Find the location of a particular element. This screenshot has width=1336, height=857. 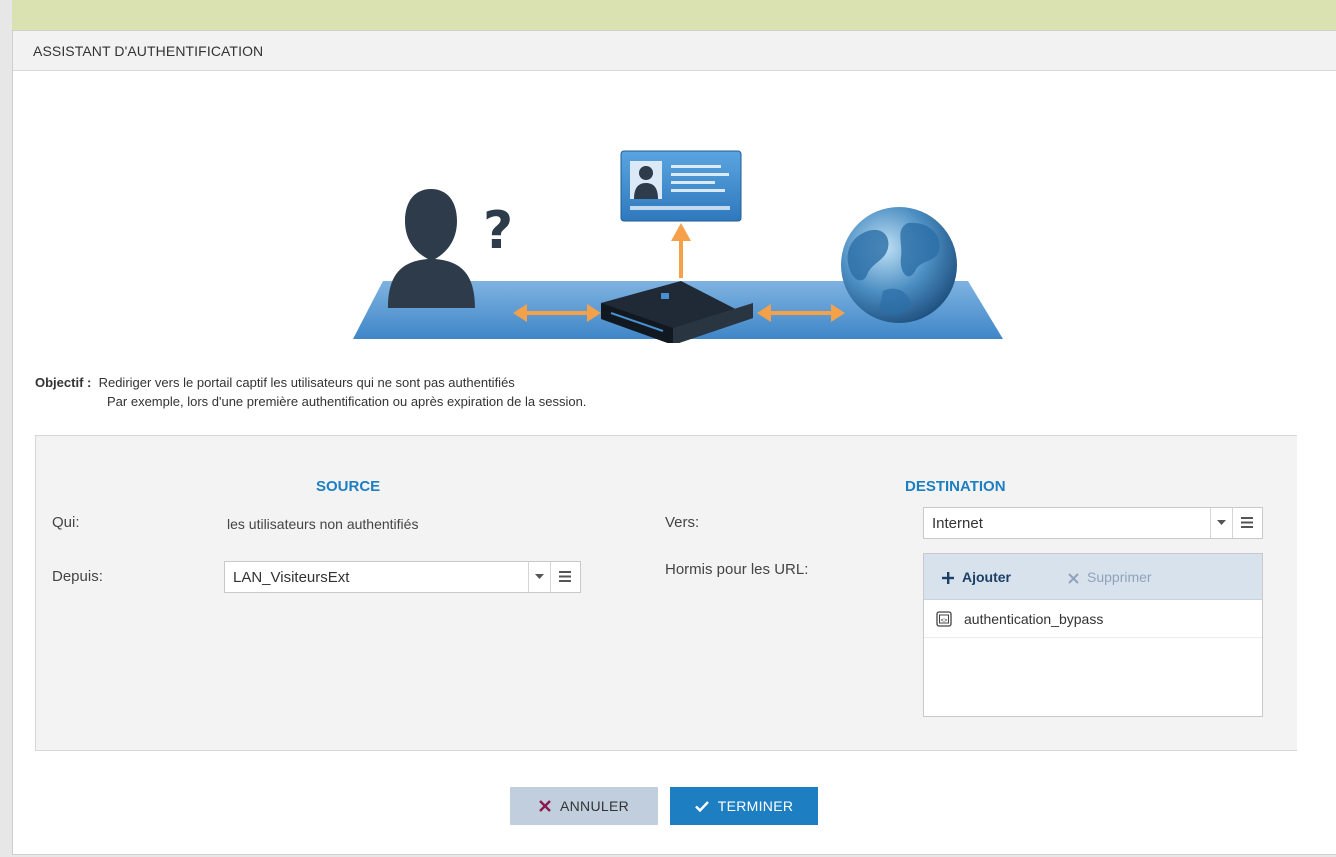

vers-dropdown-arrow is located at coordinates (1221, 523).